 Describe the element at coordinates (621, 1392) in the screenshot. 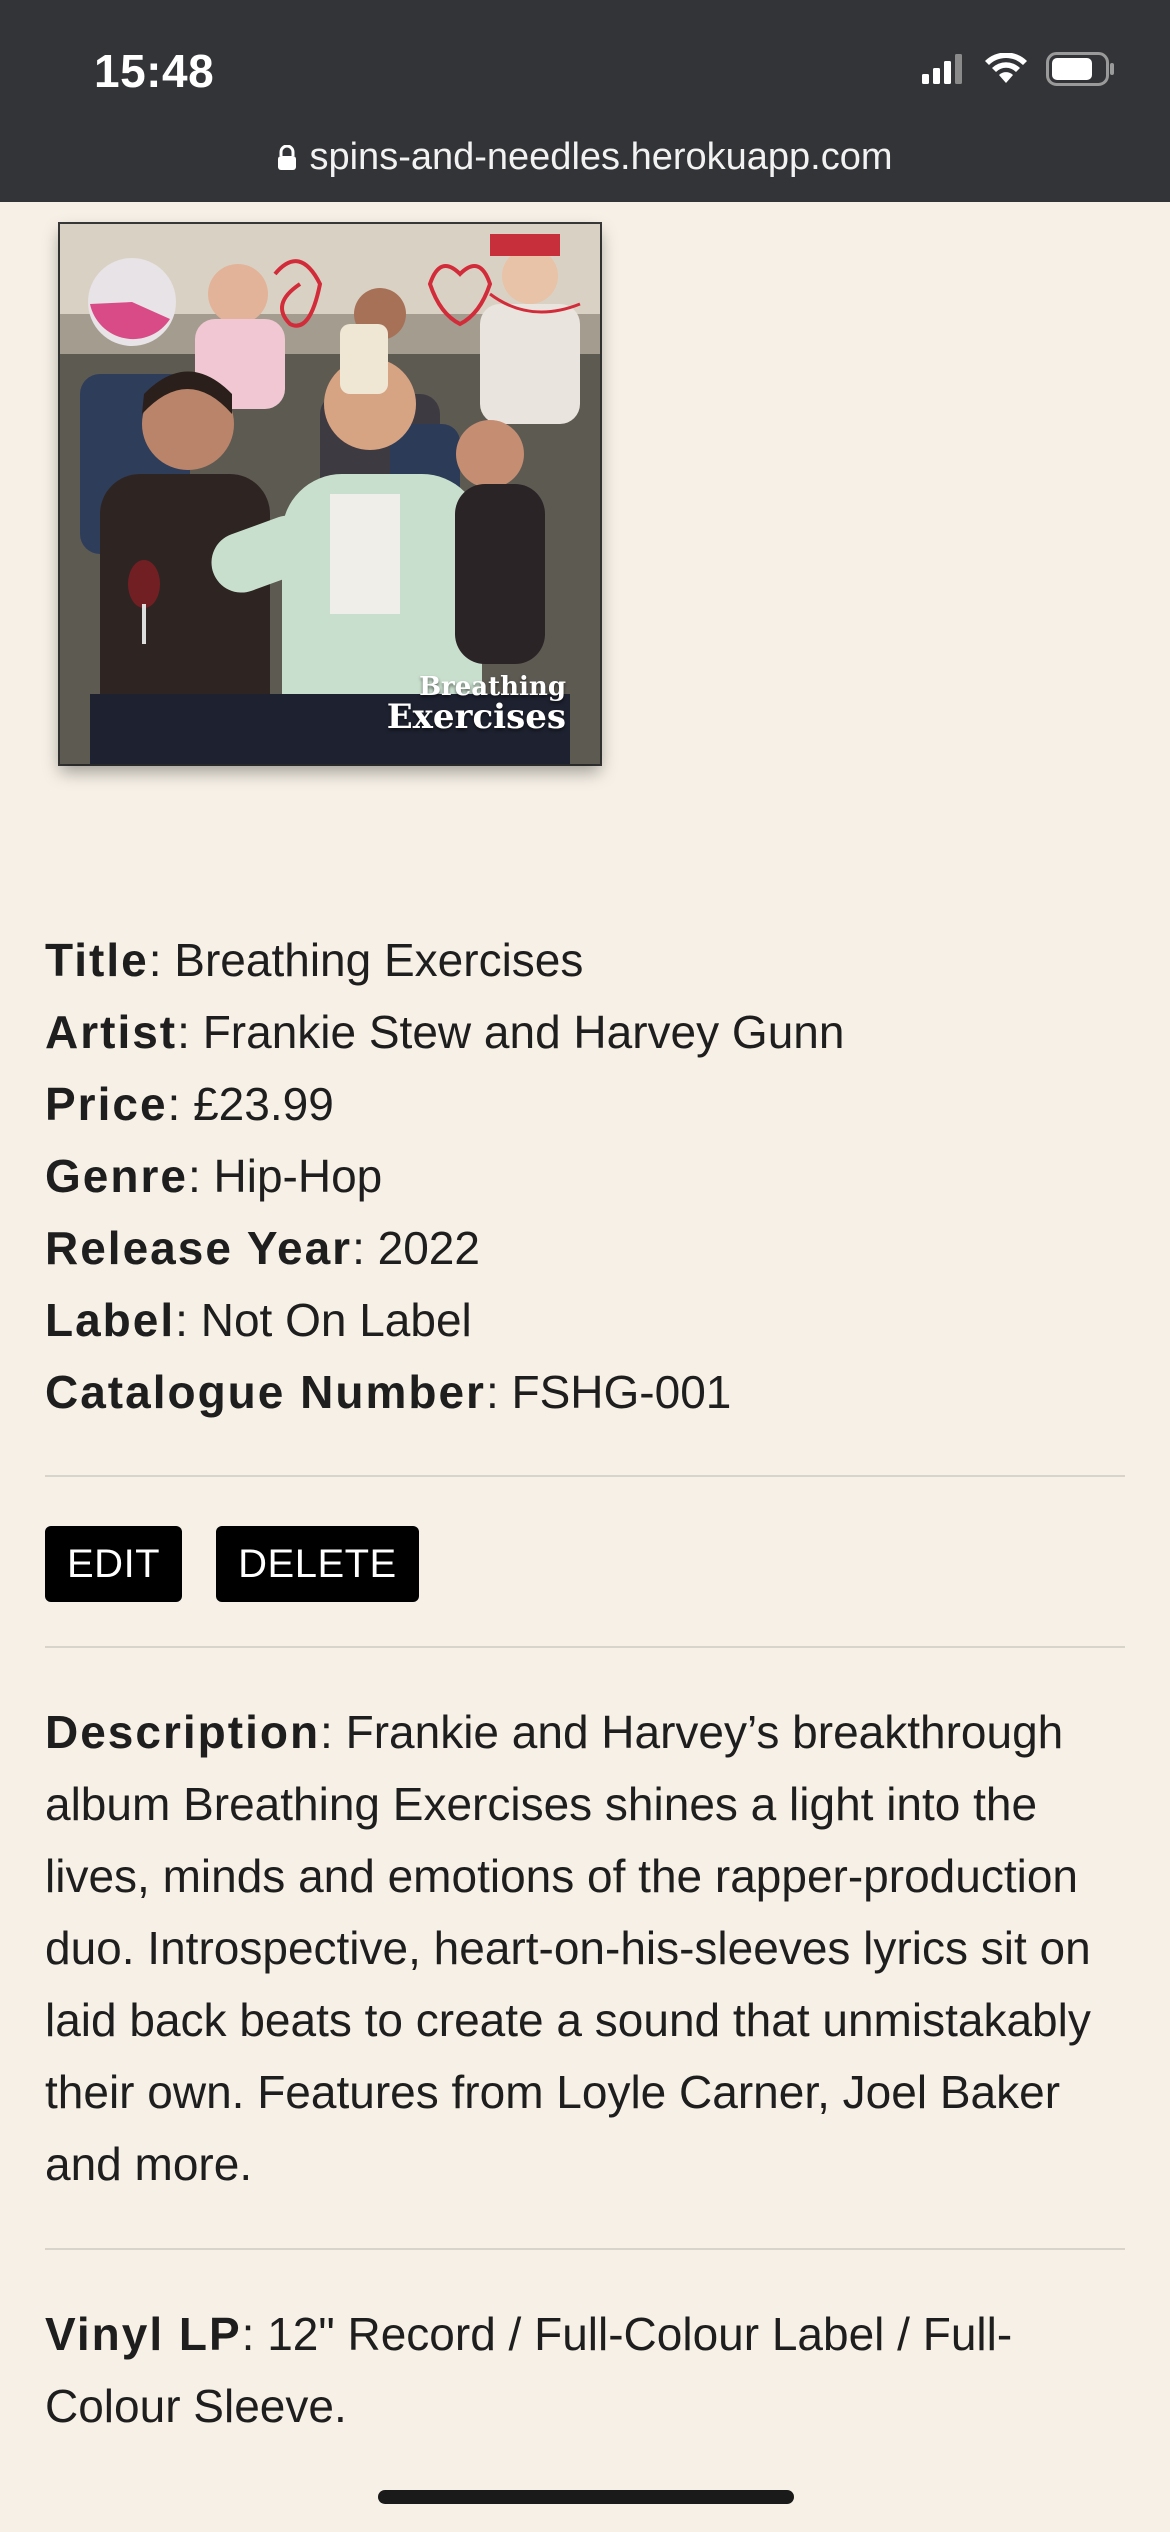

I see `detail-catalogue-number-value: FSHG-001` at that location.